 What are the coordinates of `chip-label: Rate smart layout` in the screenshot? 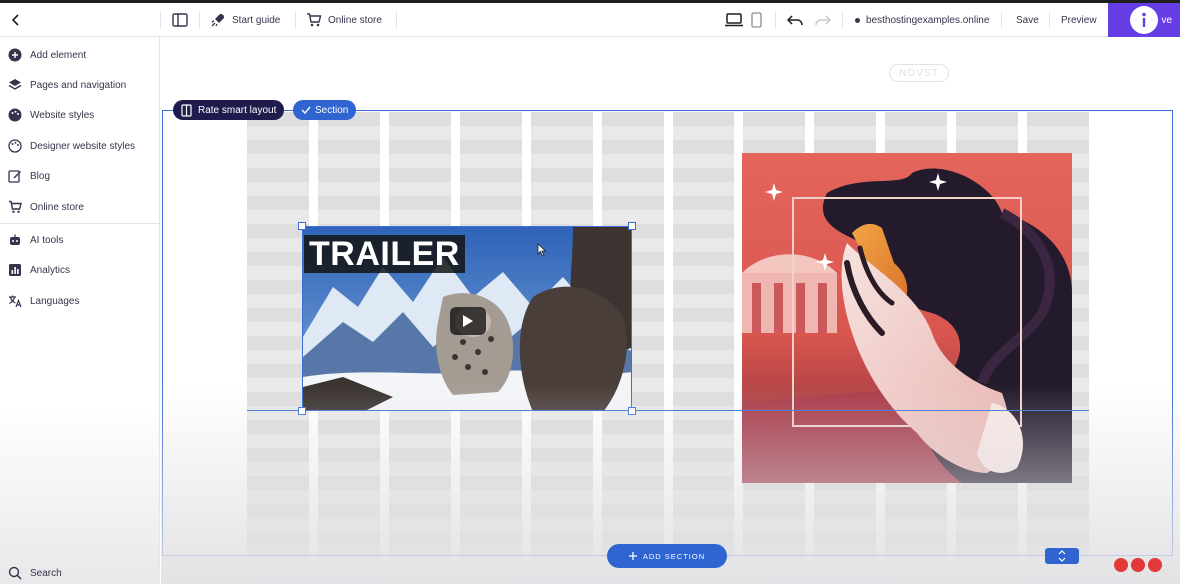 It's located at (237, 110).